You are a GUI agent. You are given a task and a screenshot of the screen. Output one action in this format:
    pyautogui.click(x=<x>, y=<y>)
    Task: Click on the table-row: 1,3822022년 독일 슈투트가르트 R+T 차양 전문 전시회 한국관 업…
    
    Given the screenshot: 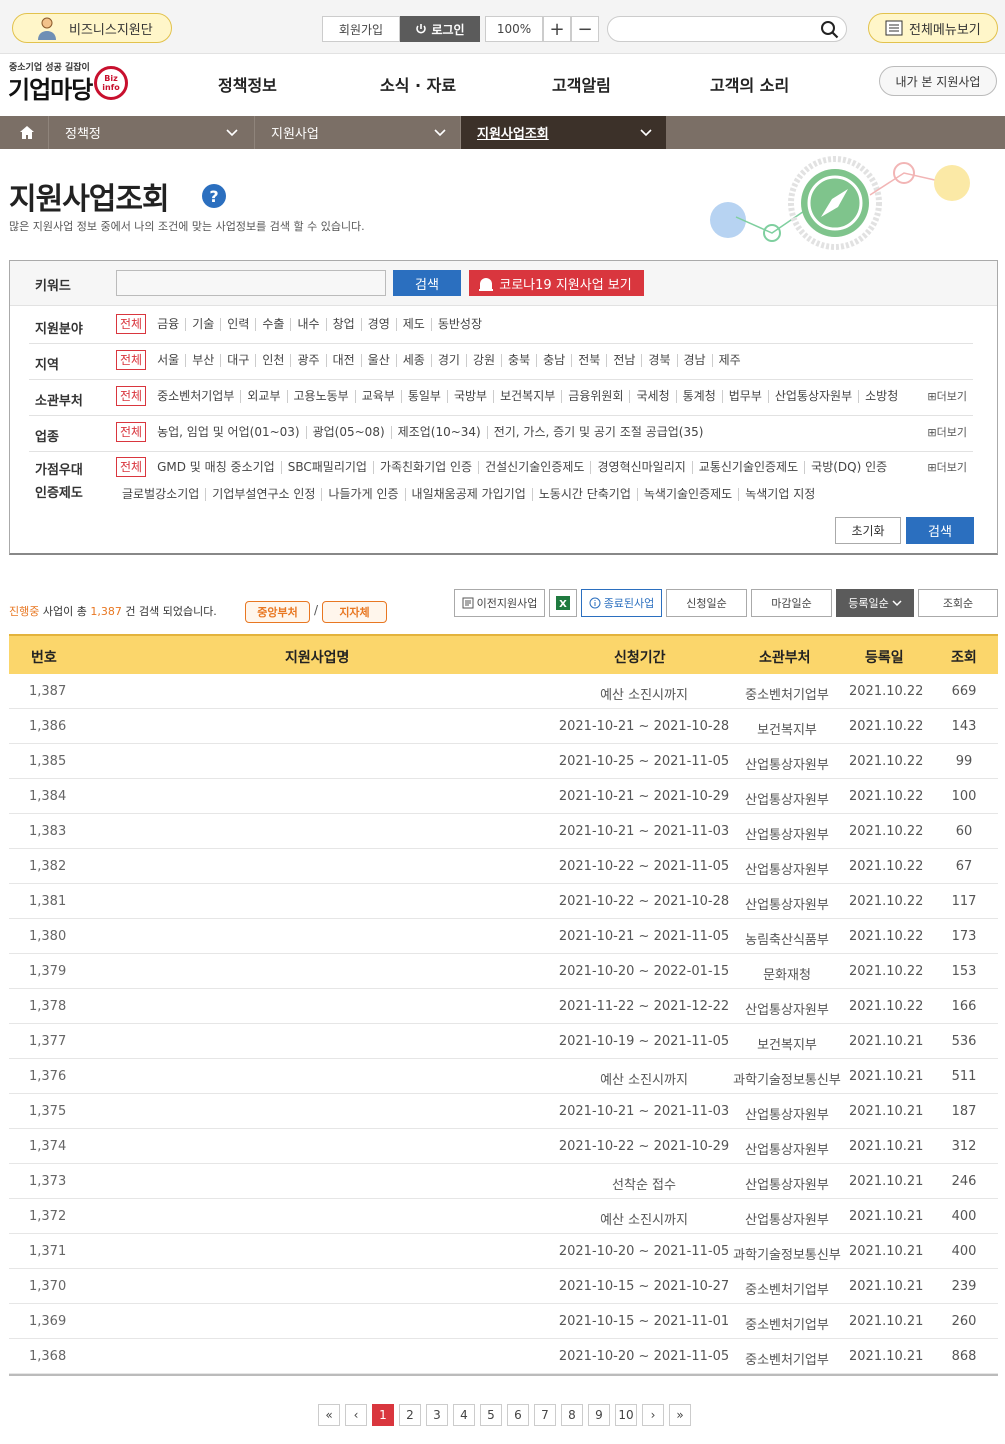 What is the action you would take?
    pyautogui.click(x=503, y=866)
    